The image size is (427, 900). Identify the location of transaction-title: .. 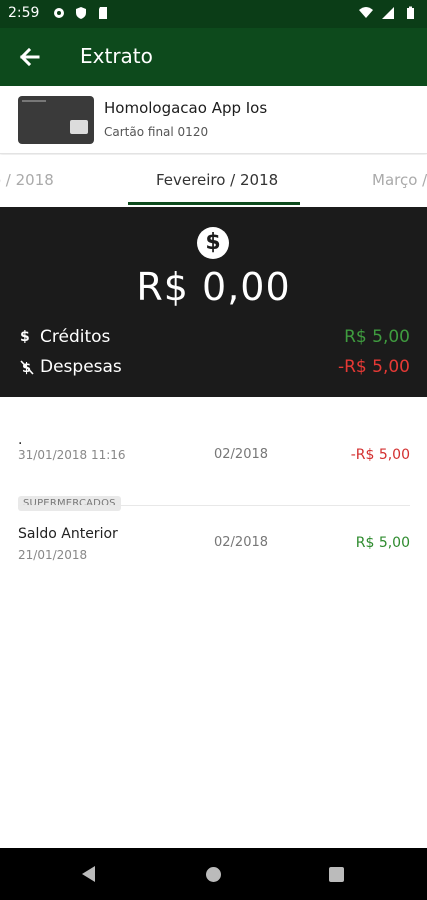
(20, 440).